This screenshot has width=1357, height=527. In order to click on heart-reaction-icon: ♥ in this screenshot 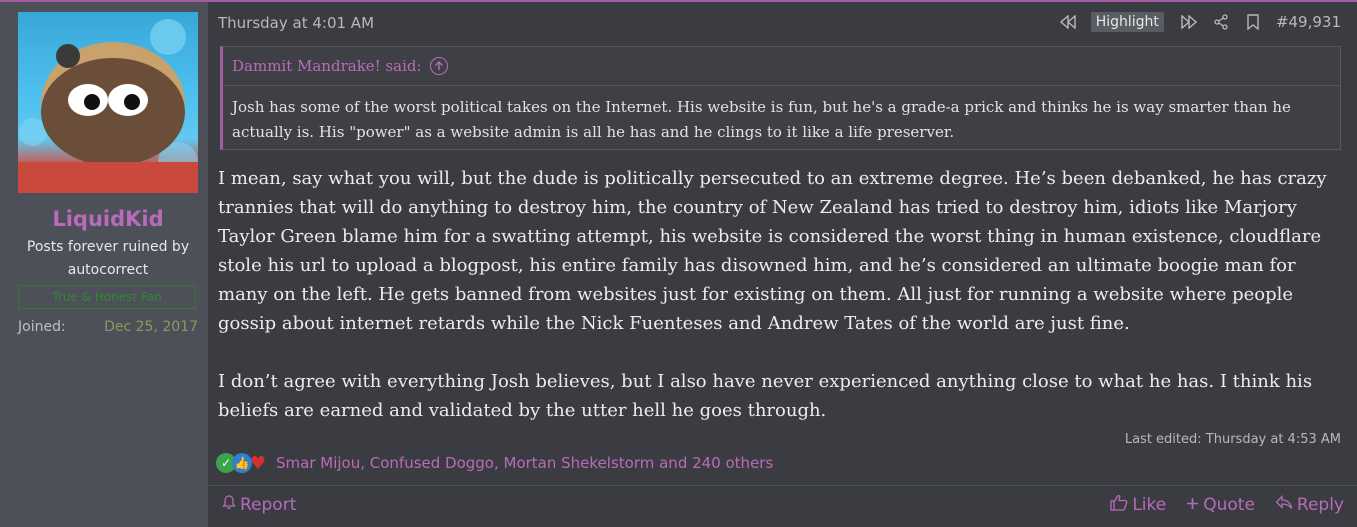, I will do `click(258, 463)`.